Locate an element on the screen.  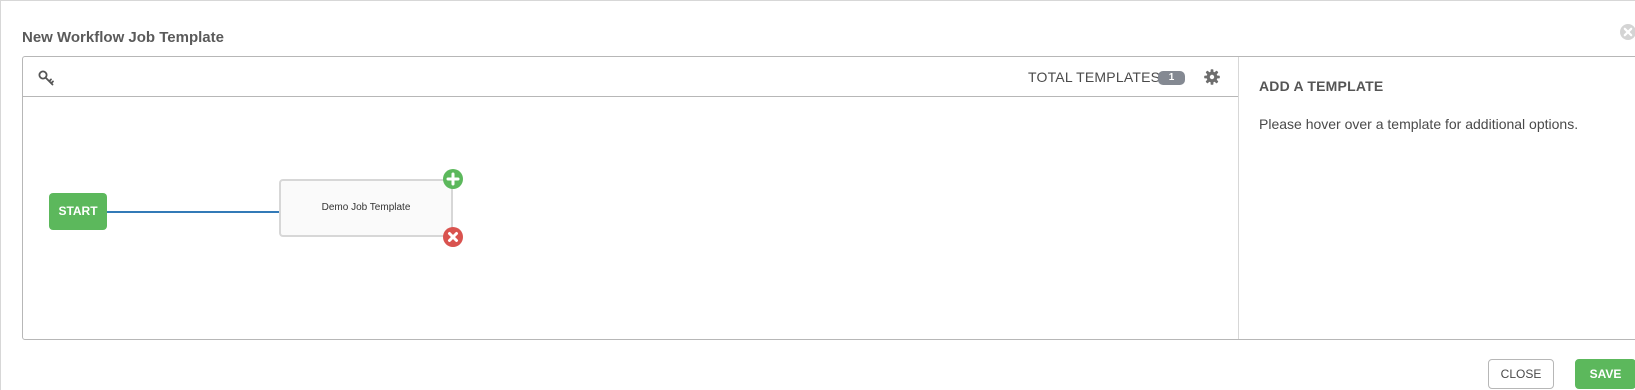
plus-icon is located at coordinates (453, 179).